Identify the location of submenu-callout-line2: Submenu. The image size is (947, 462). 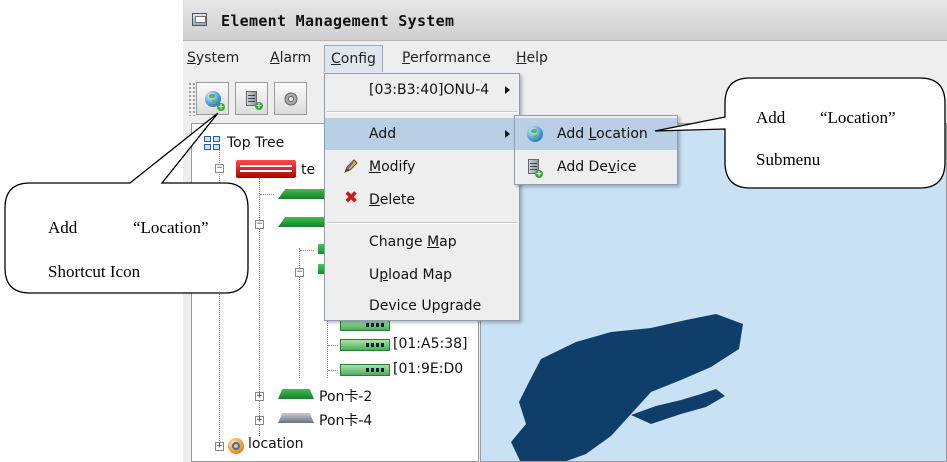
(788, 159).